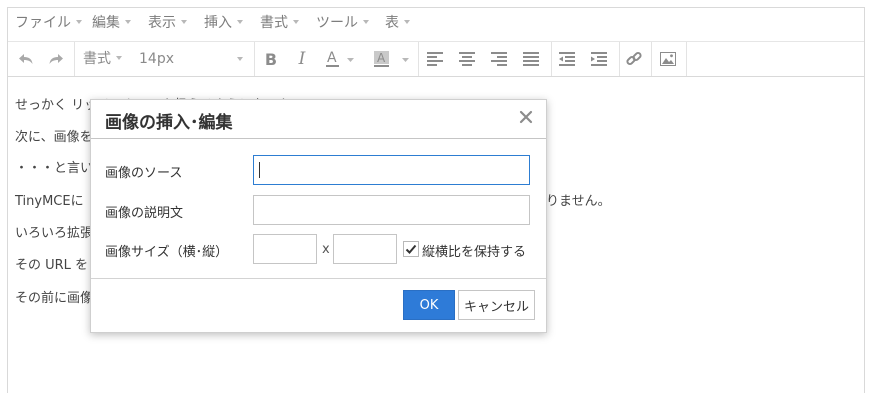 Image resolution: width=877 pixels, height=393 pixels. I want to click on insert-image-button, so click(668, 59).